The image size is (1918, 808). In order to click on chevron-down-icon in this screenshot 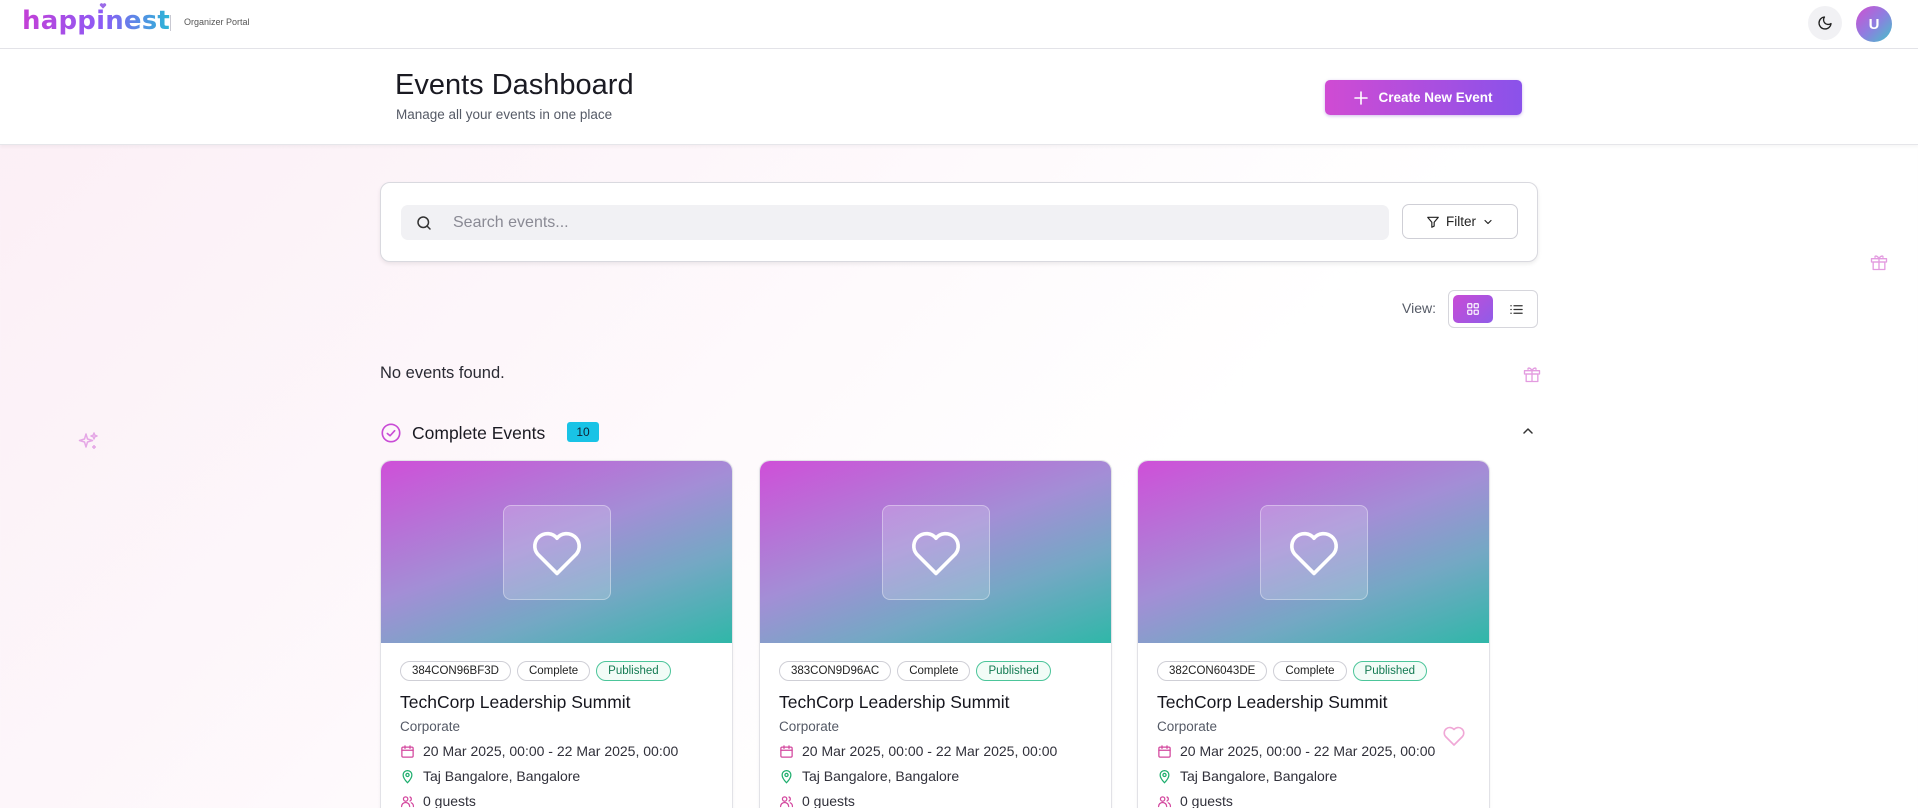, I will do `click(1488, 221)`.